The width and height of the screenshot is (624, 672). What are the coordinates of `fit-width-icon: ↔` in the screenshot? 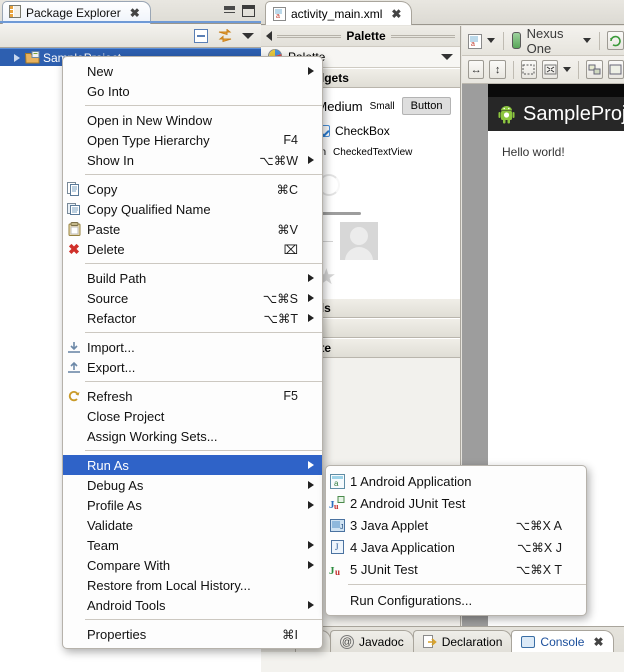 It's located at (476, 69).